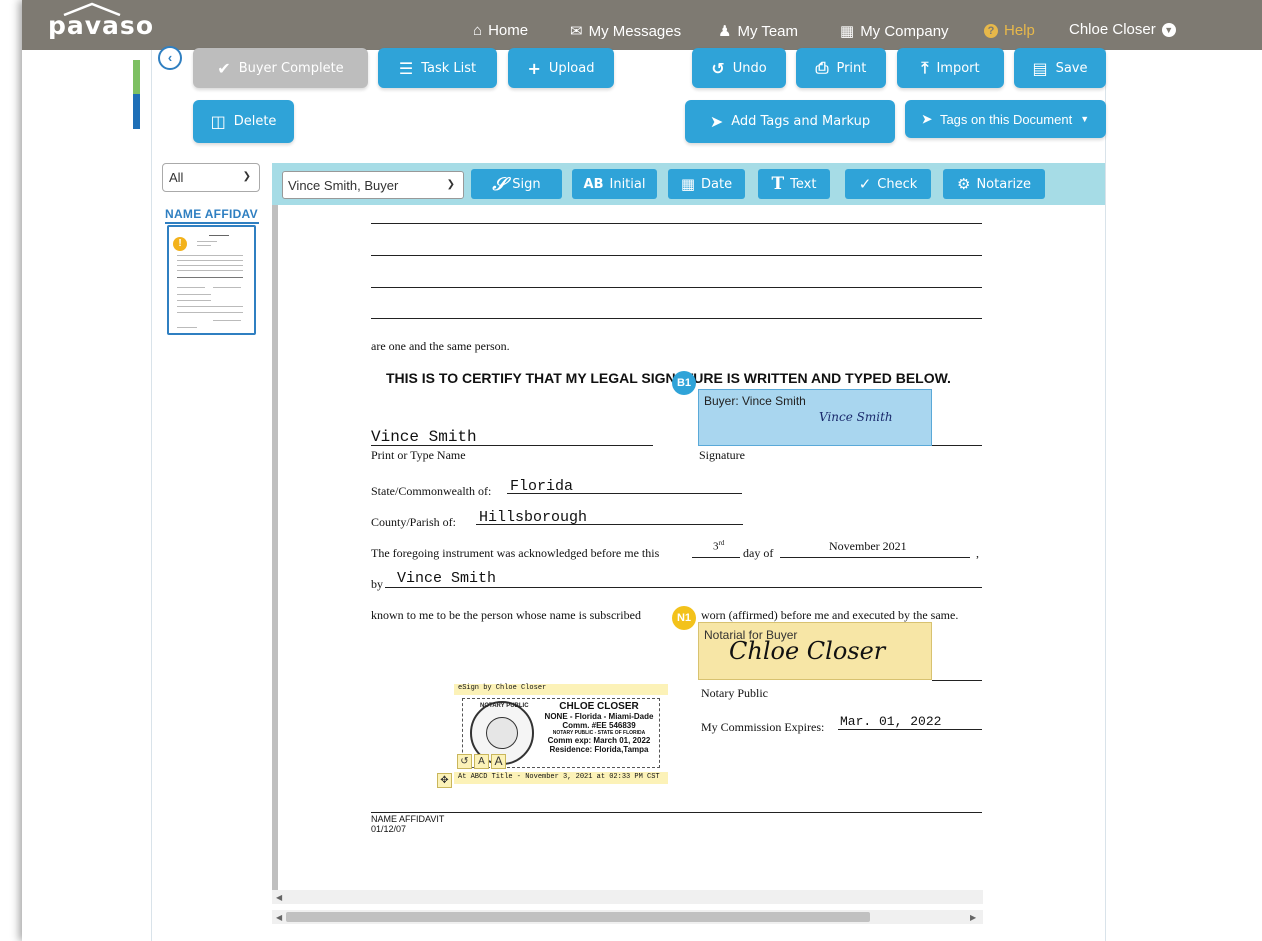 Image resolution: width=1262 pixels, height=941 pixels. What do you see at coordinates (516, 184) in the screenshot?
I see `sign-tool-button: 𝒮 Sign` at bounding box center [516, 184].